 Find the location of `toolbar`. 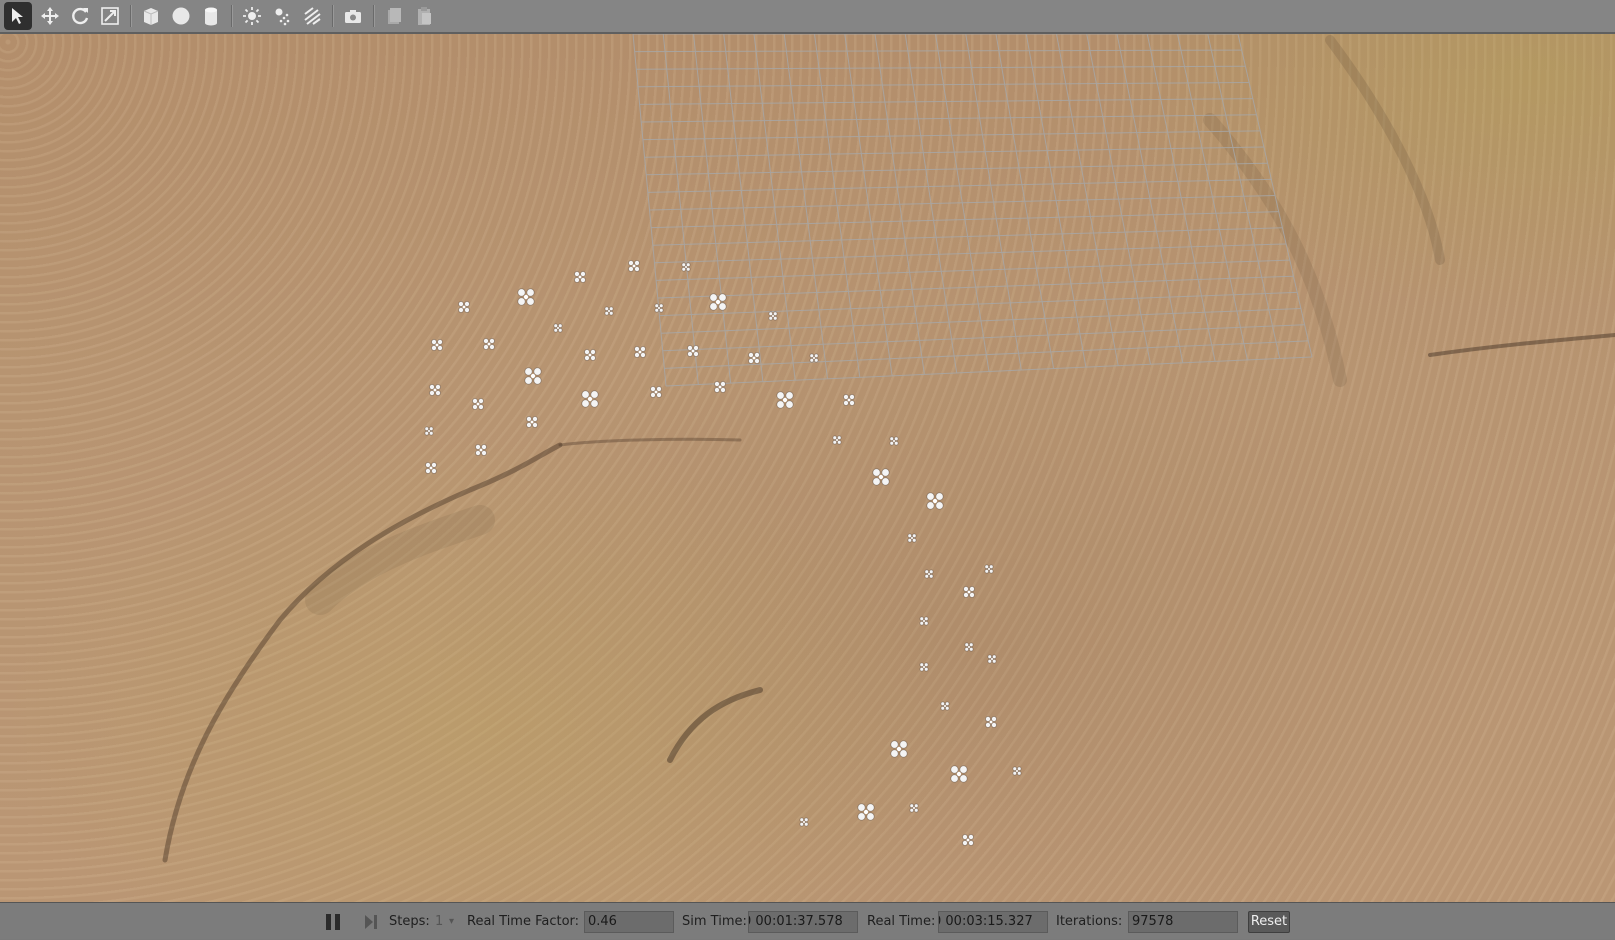

toolbar is located at coordinates (807, 17).